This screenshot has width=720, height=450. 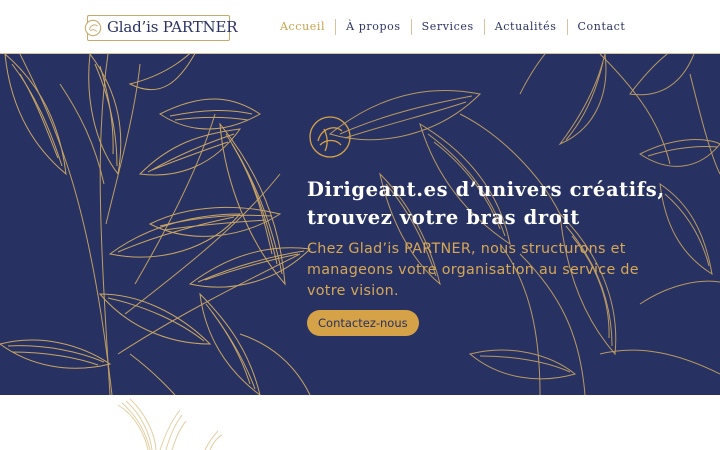 What do you see at coordinates (486, 189) in the screenshot?
I see `hero-title-line: Dirigeant.es d’univers créatifs,` at bounding box center [486, 189].